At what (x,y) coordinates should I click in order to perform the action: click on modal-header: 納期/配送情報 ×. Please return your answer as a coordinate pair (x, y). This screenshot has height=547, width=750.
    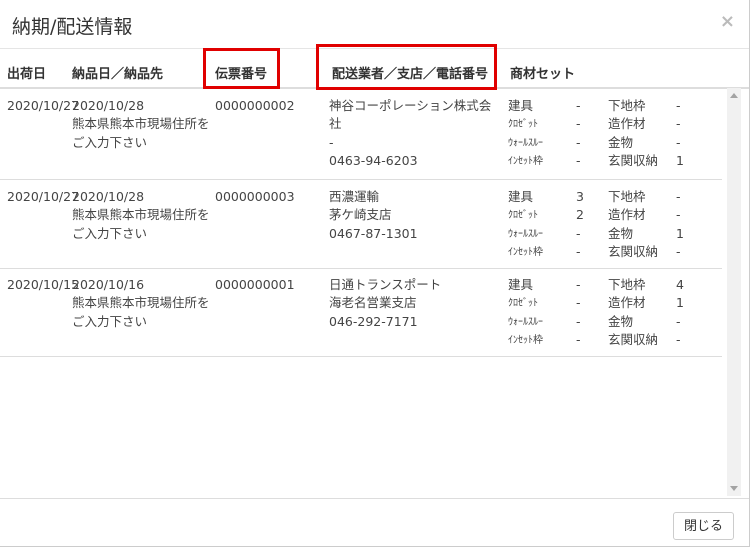
    Looking at the image, I should click on (374, 24).